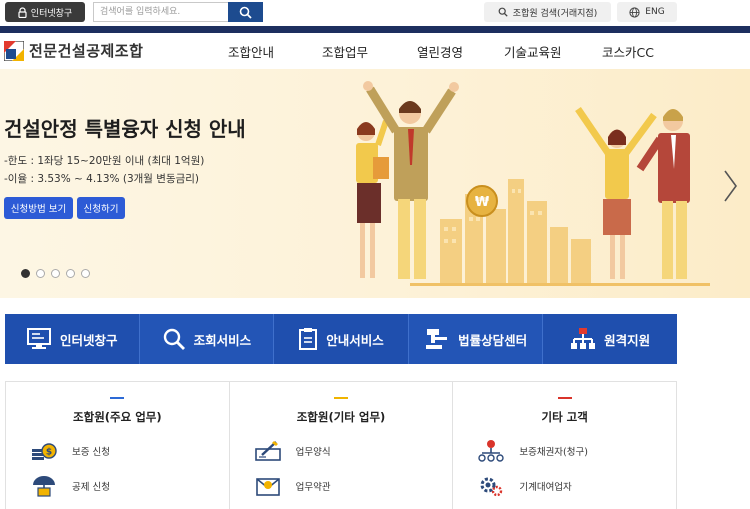  I want to click on quick-guide-service: 안내서비스, so click(341, 339).